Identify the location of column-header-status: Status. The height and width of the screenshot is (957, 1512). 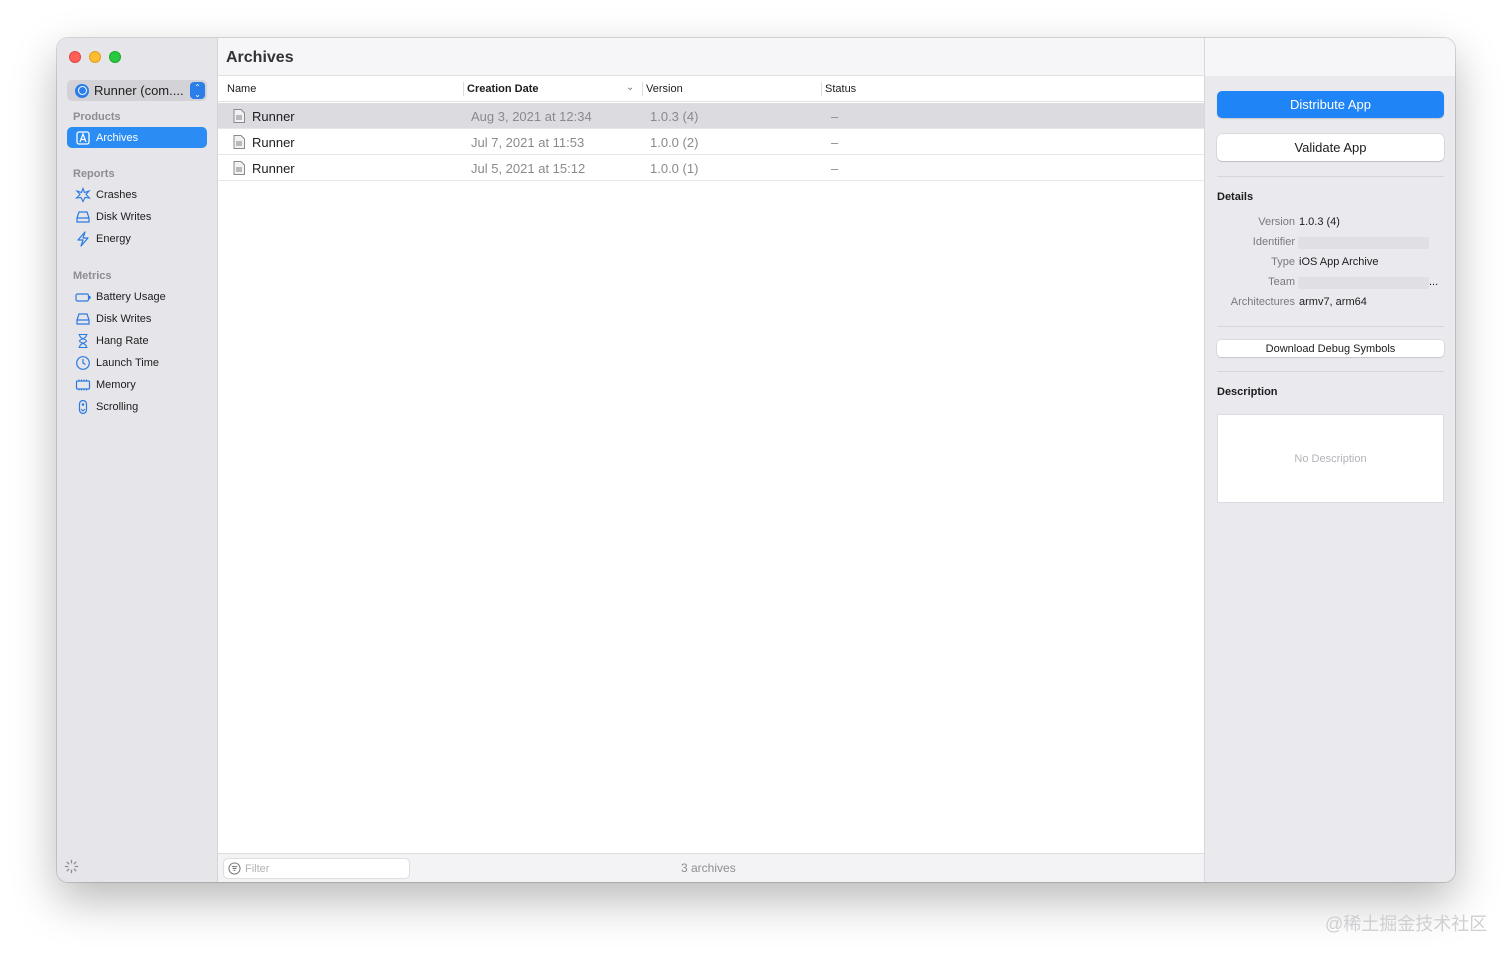
(840, 89).